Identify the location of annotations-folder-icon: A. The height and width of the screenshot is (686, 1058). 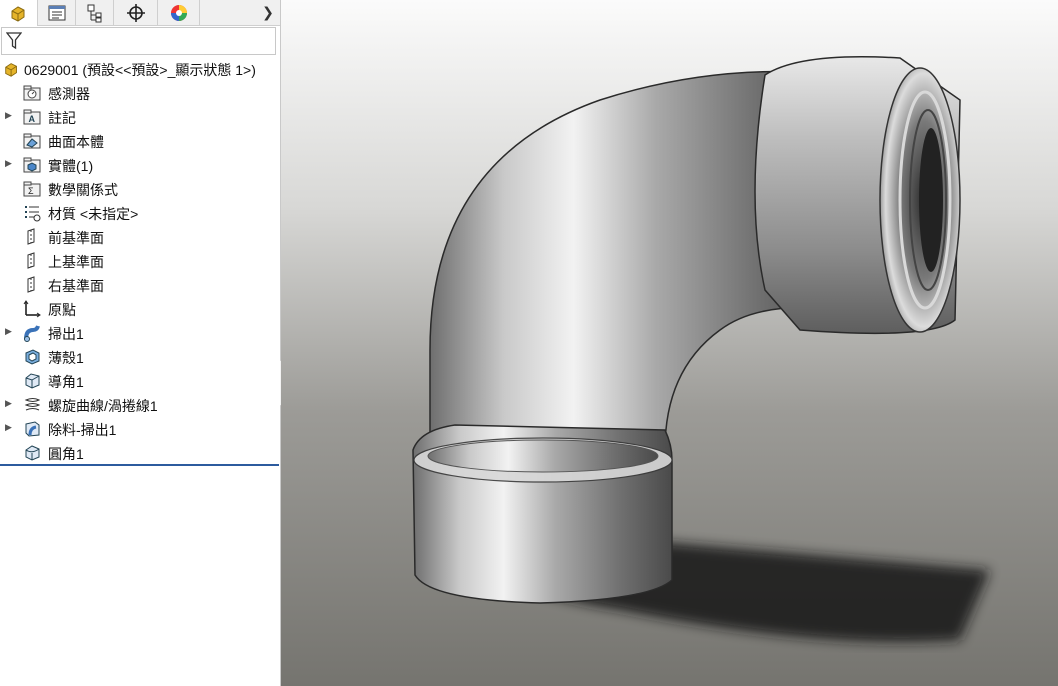
(32, 117).